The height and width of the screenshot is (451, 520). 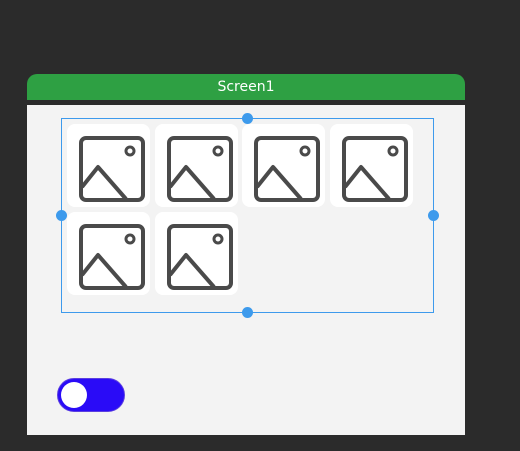 I want to click on toggle-knob, so click(x=74, y=395).